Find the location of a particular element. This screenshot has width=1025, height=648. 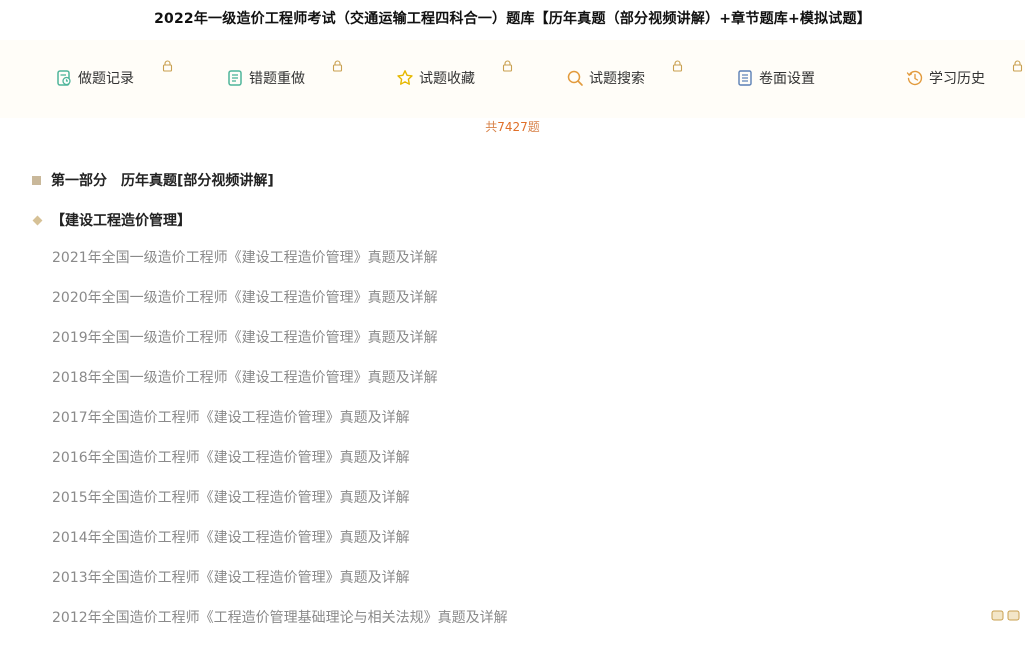

question-count-prefix: 共 is located at coordinates (491, 127).